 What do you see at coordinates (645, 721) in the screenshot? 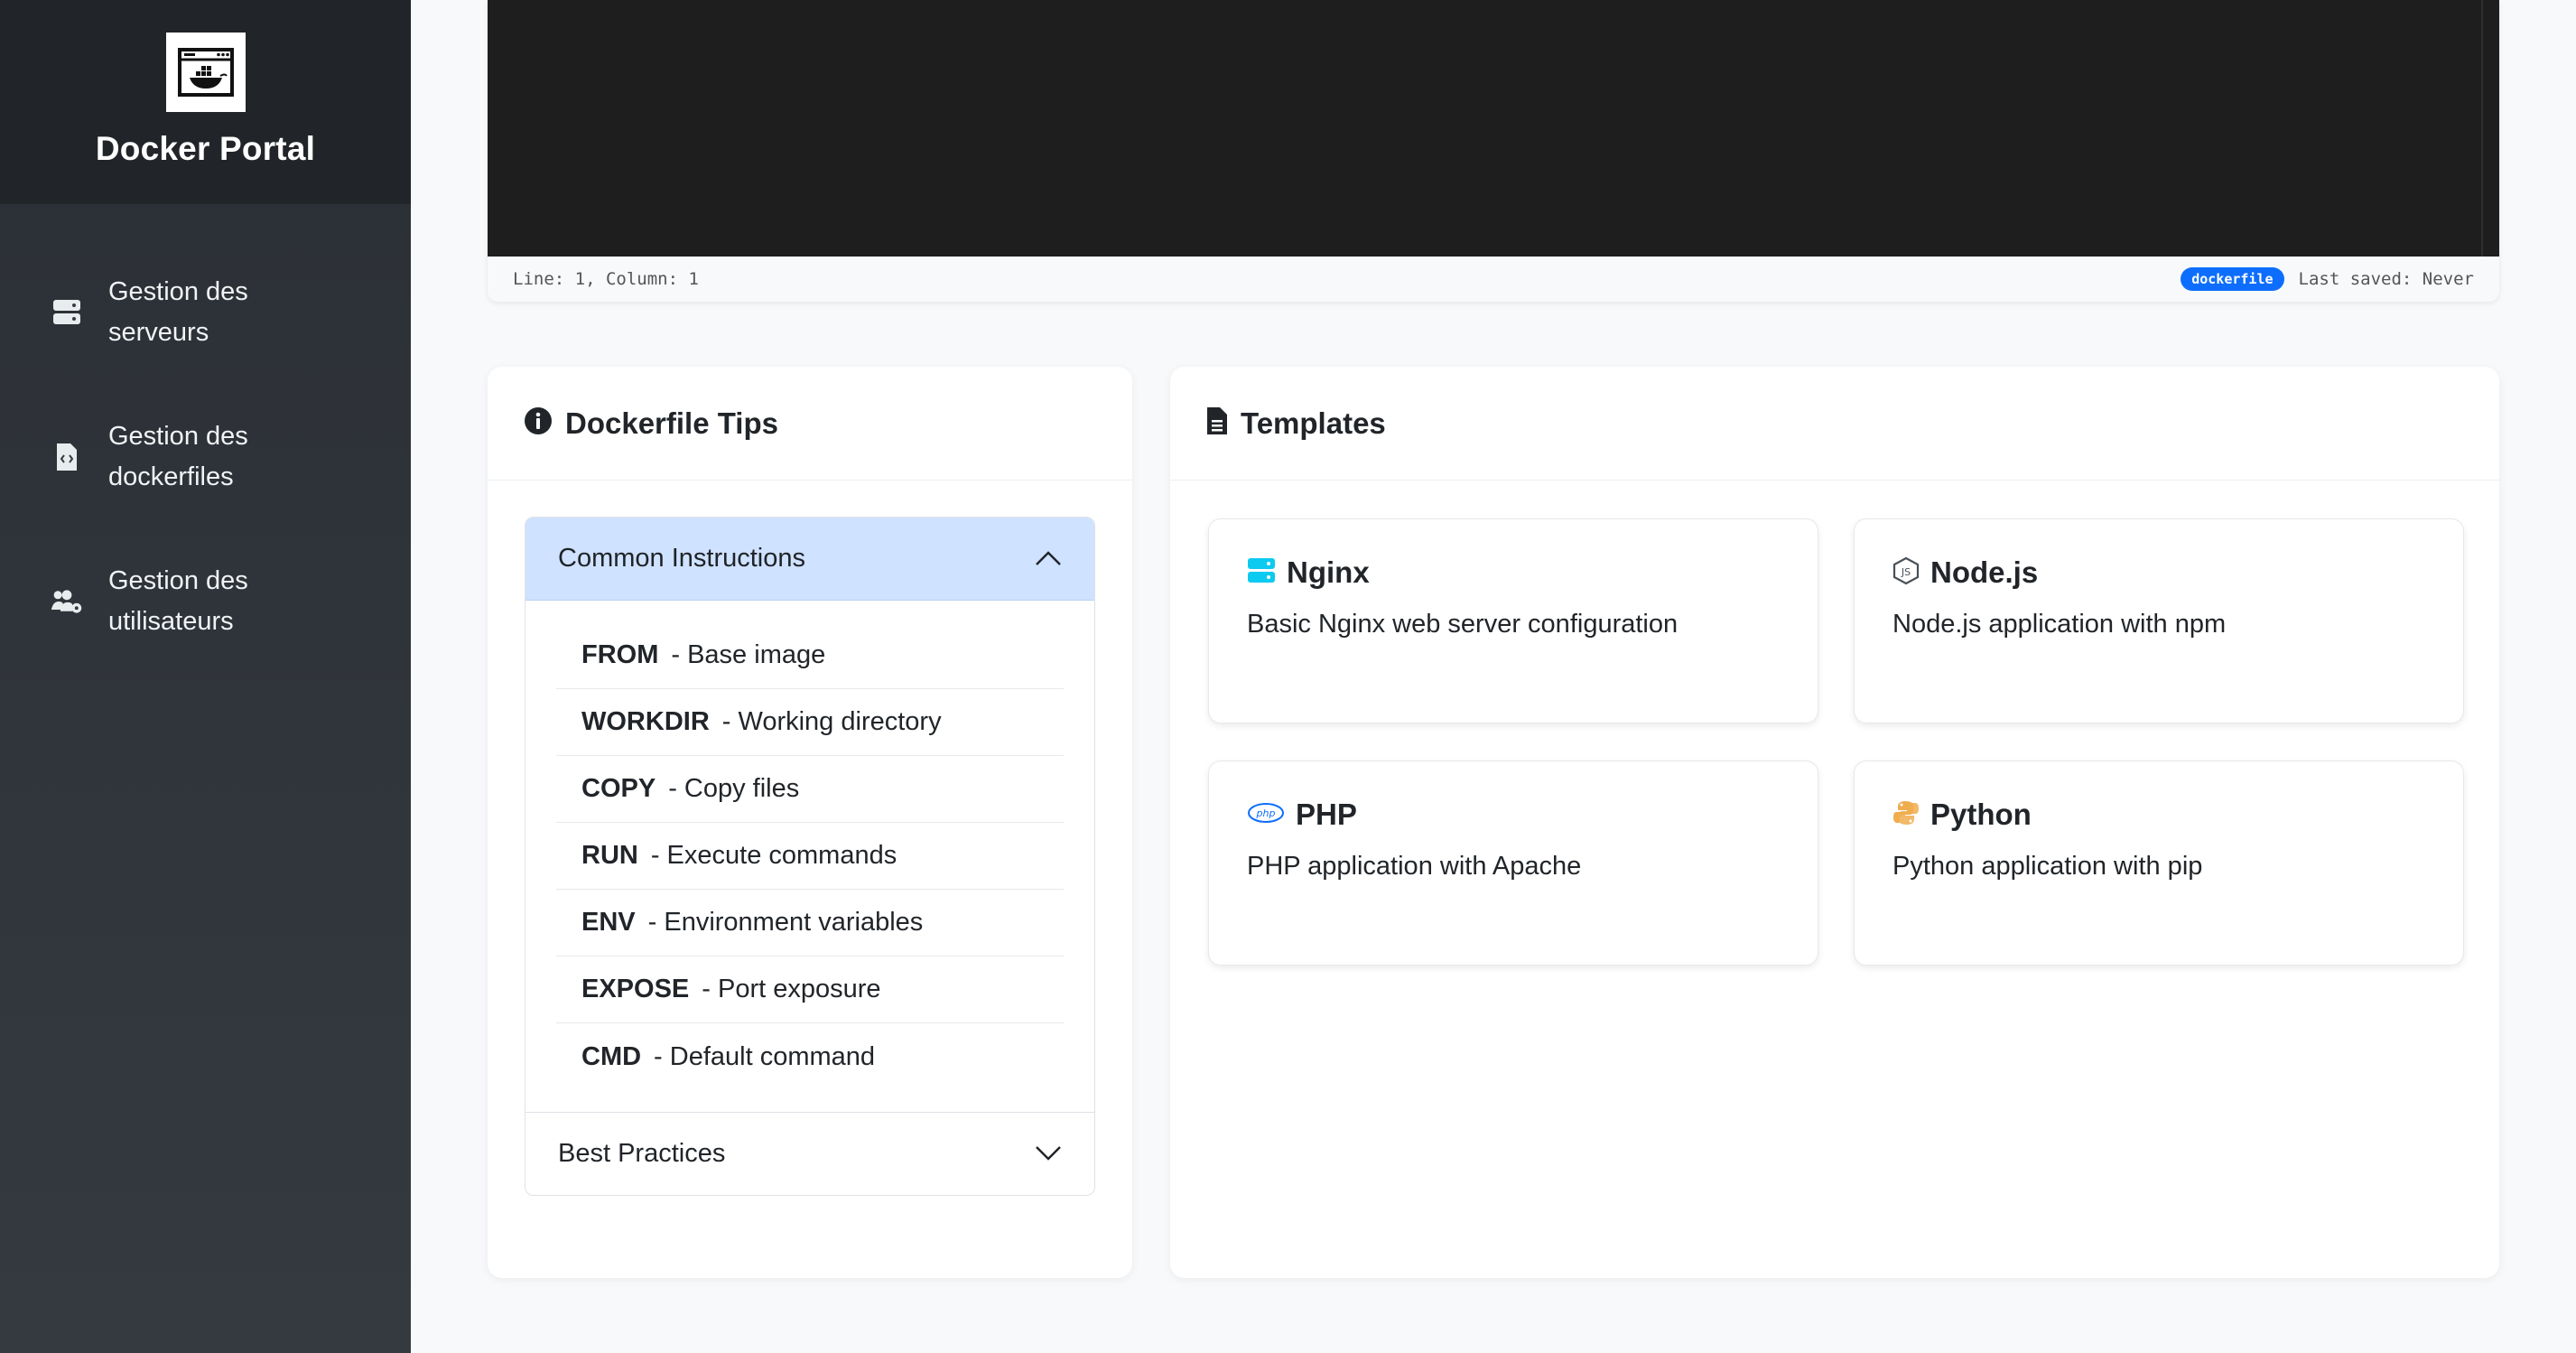
I see `instruction-keyword: WORKDIR` at bounding box center [645, 721].